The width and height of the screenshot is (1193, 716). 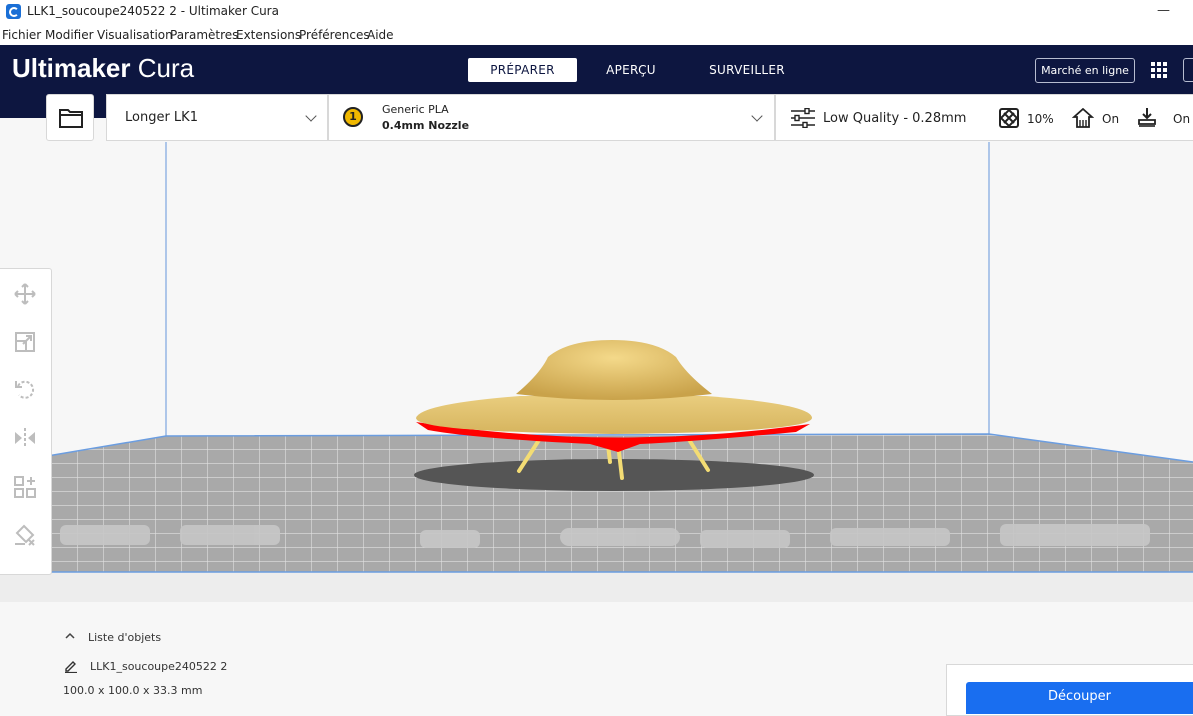 I want to click on object-list-header: Liste d'objets, so click(x=124, y=637).